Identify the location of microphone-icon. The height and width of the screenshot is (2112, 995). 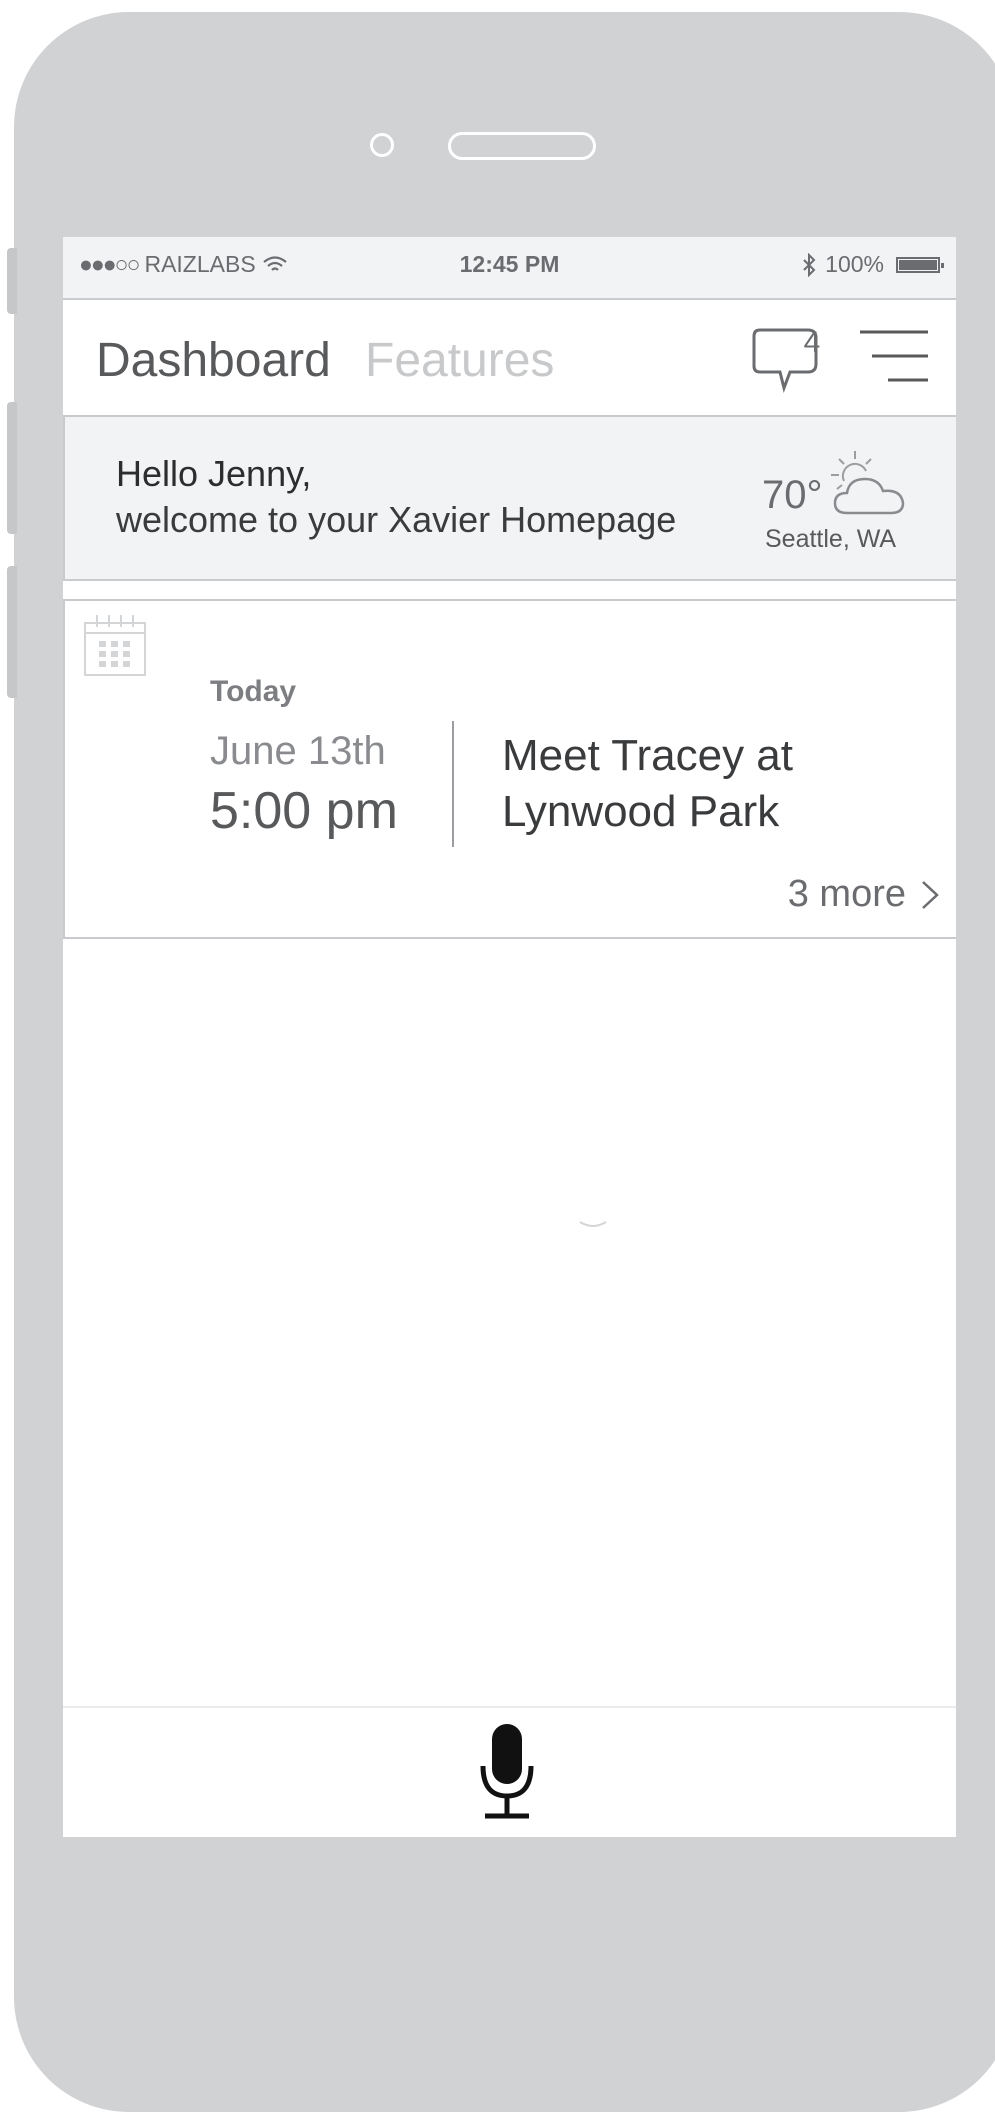
(507, 1771).